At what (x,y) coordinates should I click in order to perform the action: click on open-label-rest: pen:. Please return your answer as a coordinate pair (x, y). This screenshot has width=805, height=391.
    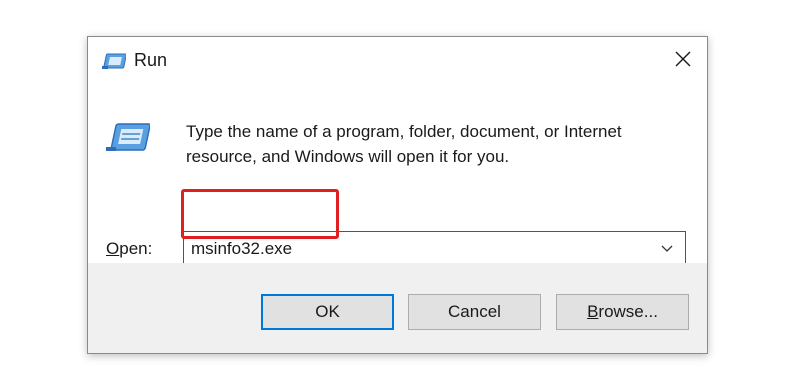
    Looking at the image, I should click on (136, 248).